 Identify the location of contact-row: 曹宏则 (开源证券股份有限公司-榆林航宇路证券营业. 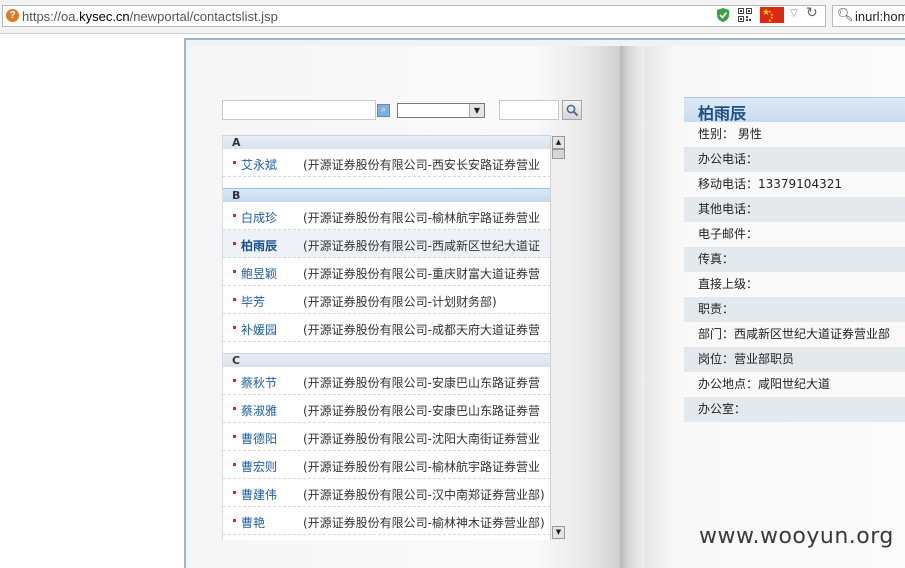
(387, 465).